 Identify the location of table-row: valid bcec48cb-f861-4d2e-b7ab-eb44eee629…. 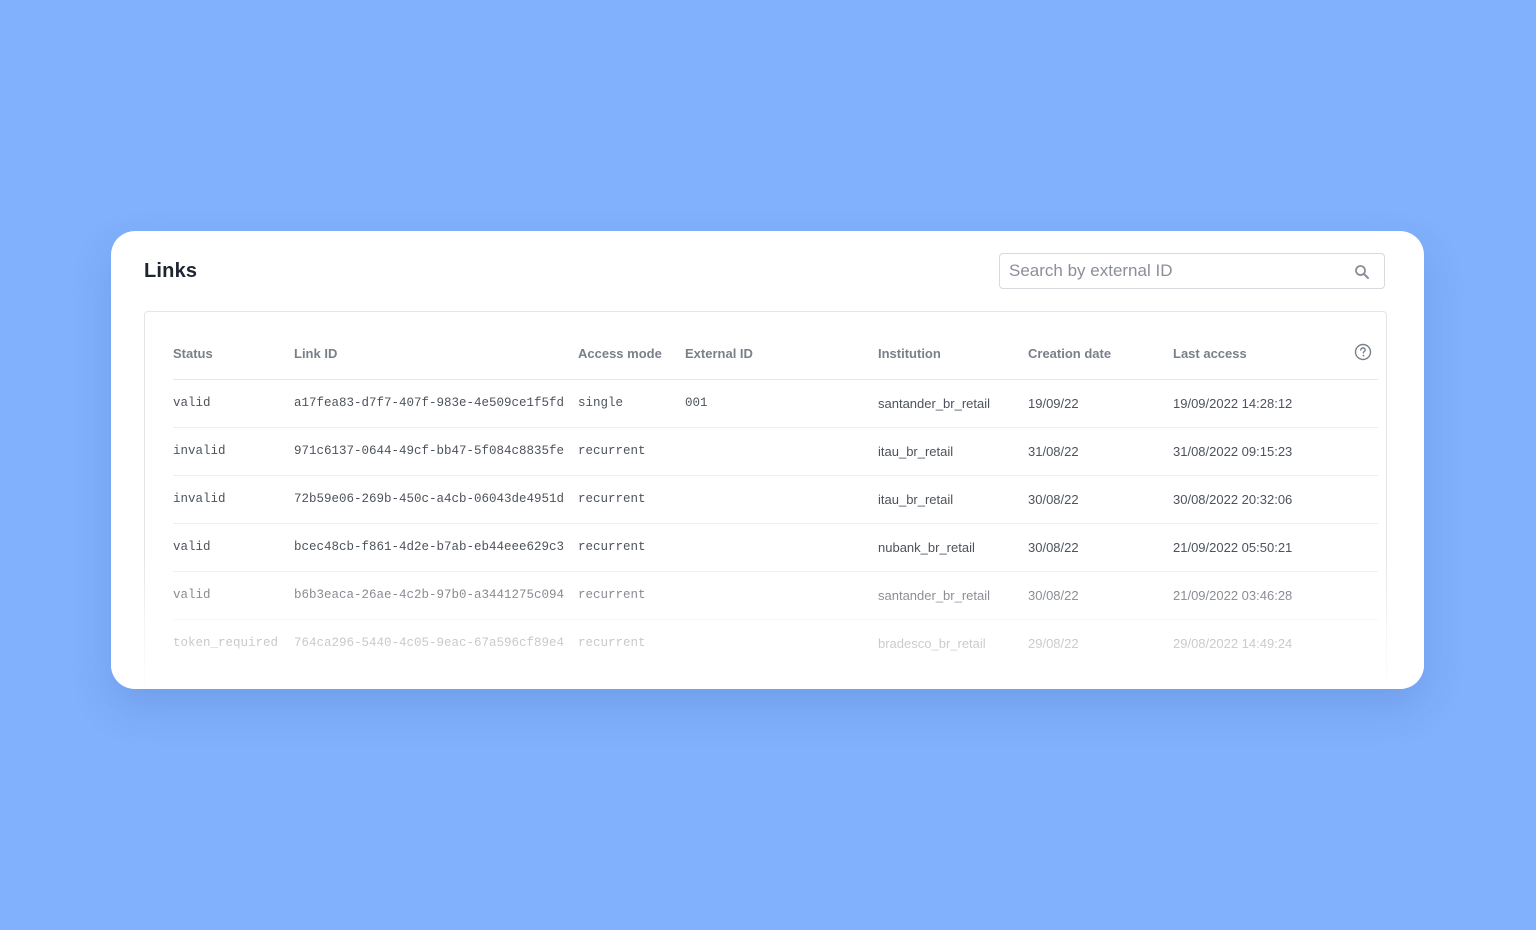
(775, 547).